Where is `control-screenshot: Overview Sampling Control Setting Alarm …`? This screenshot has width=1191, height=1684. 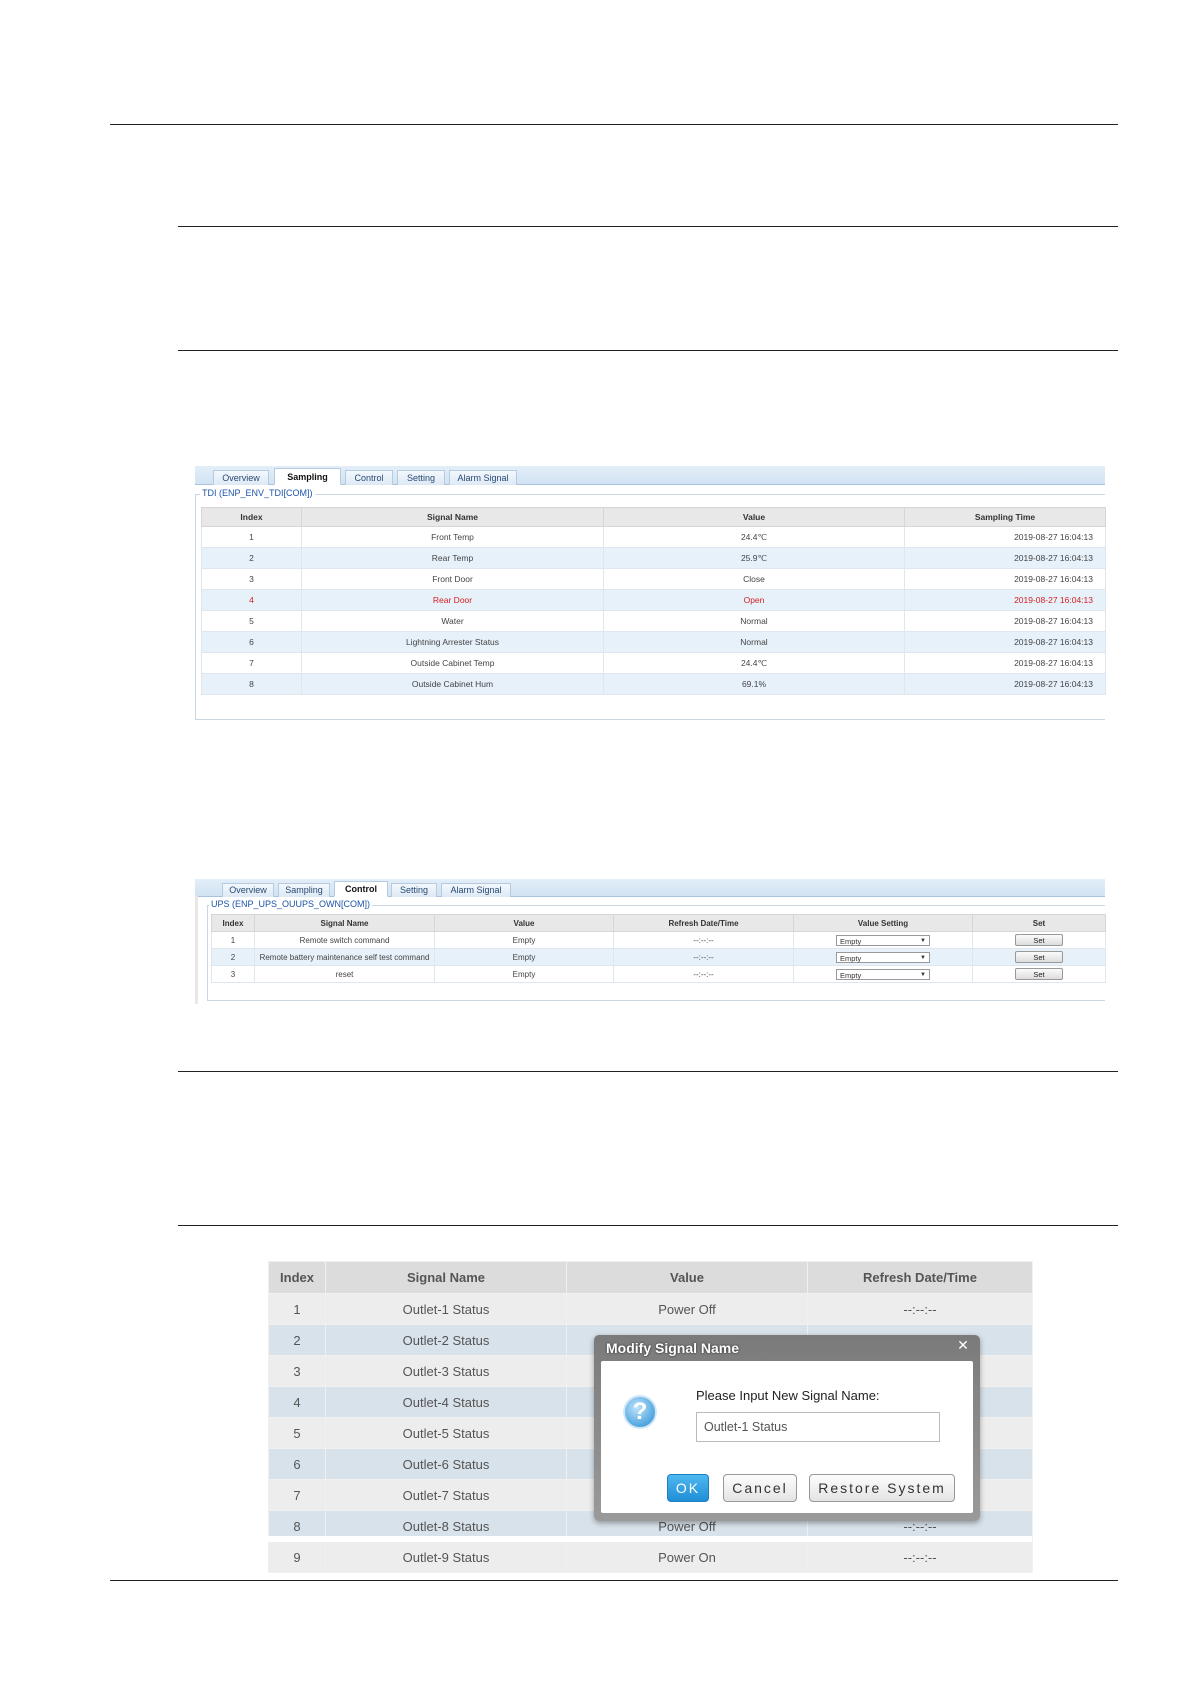 control-screenshot: Overview Sampling Control Setting Alarm … is located at coordinates (650, 941).